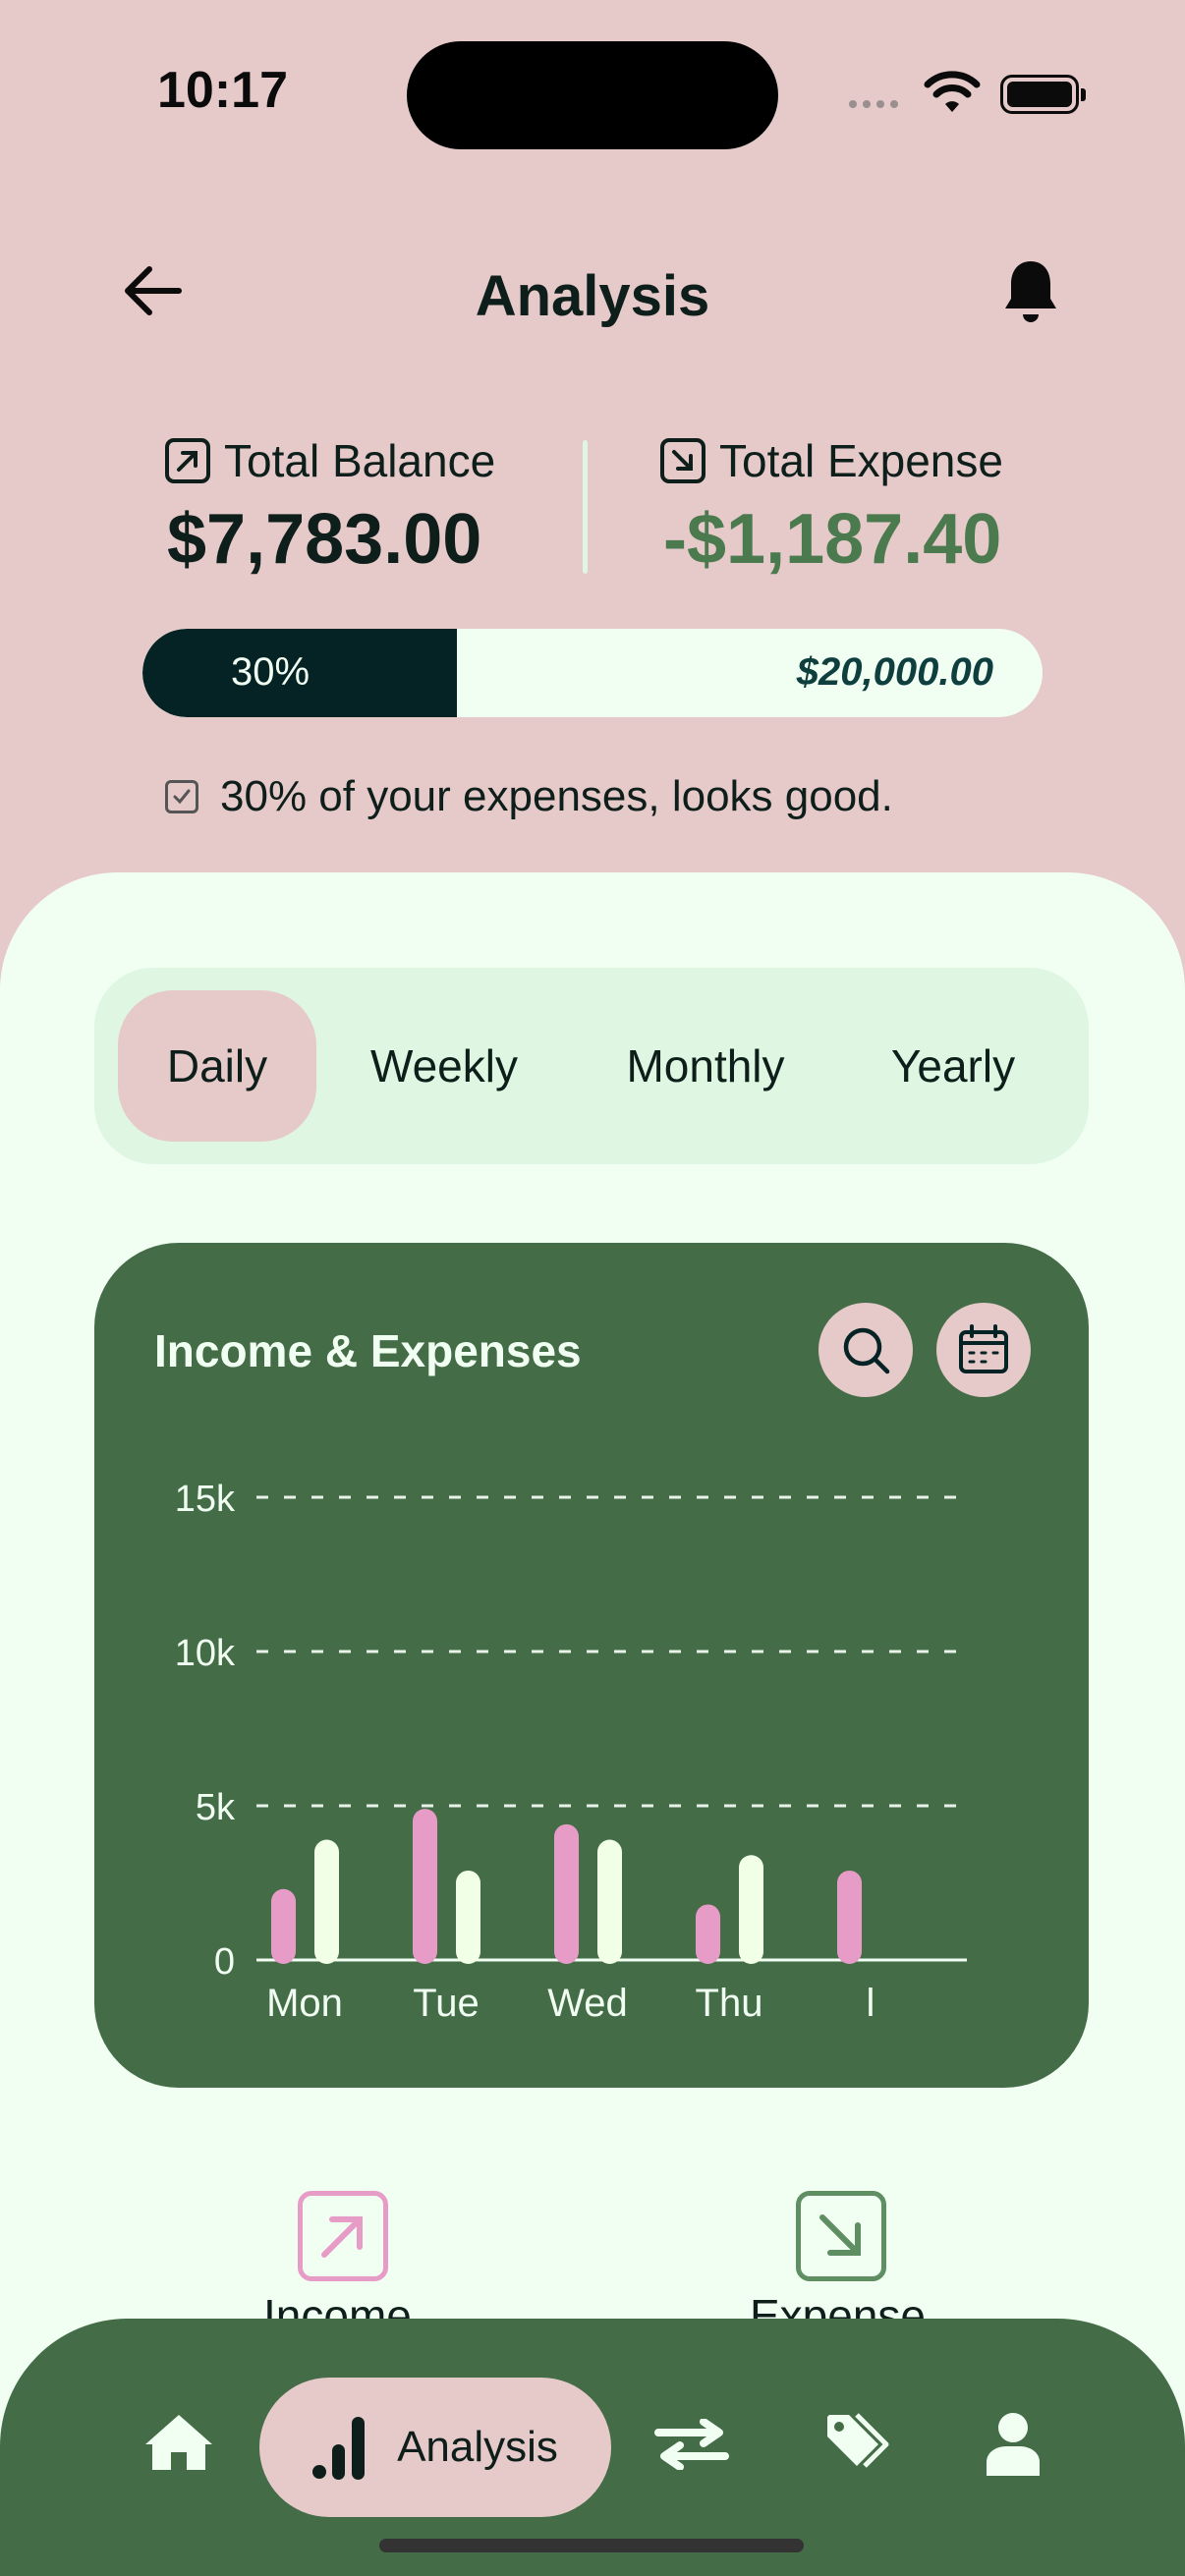  I want to click on dynamic-island, so click(592, 95).